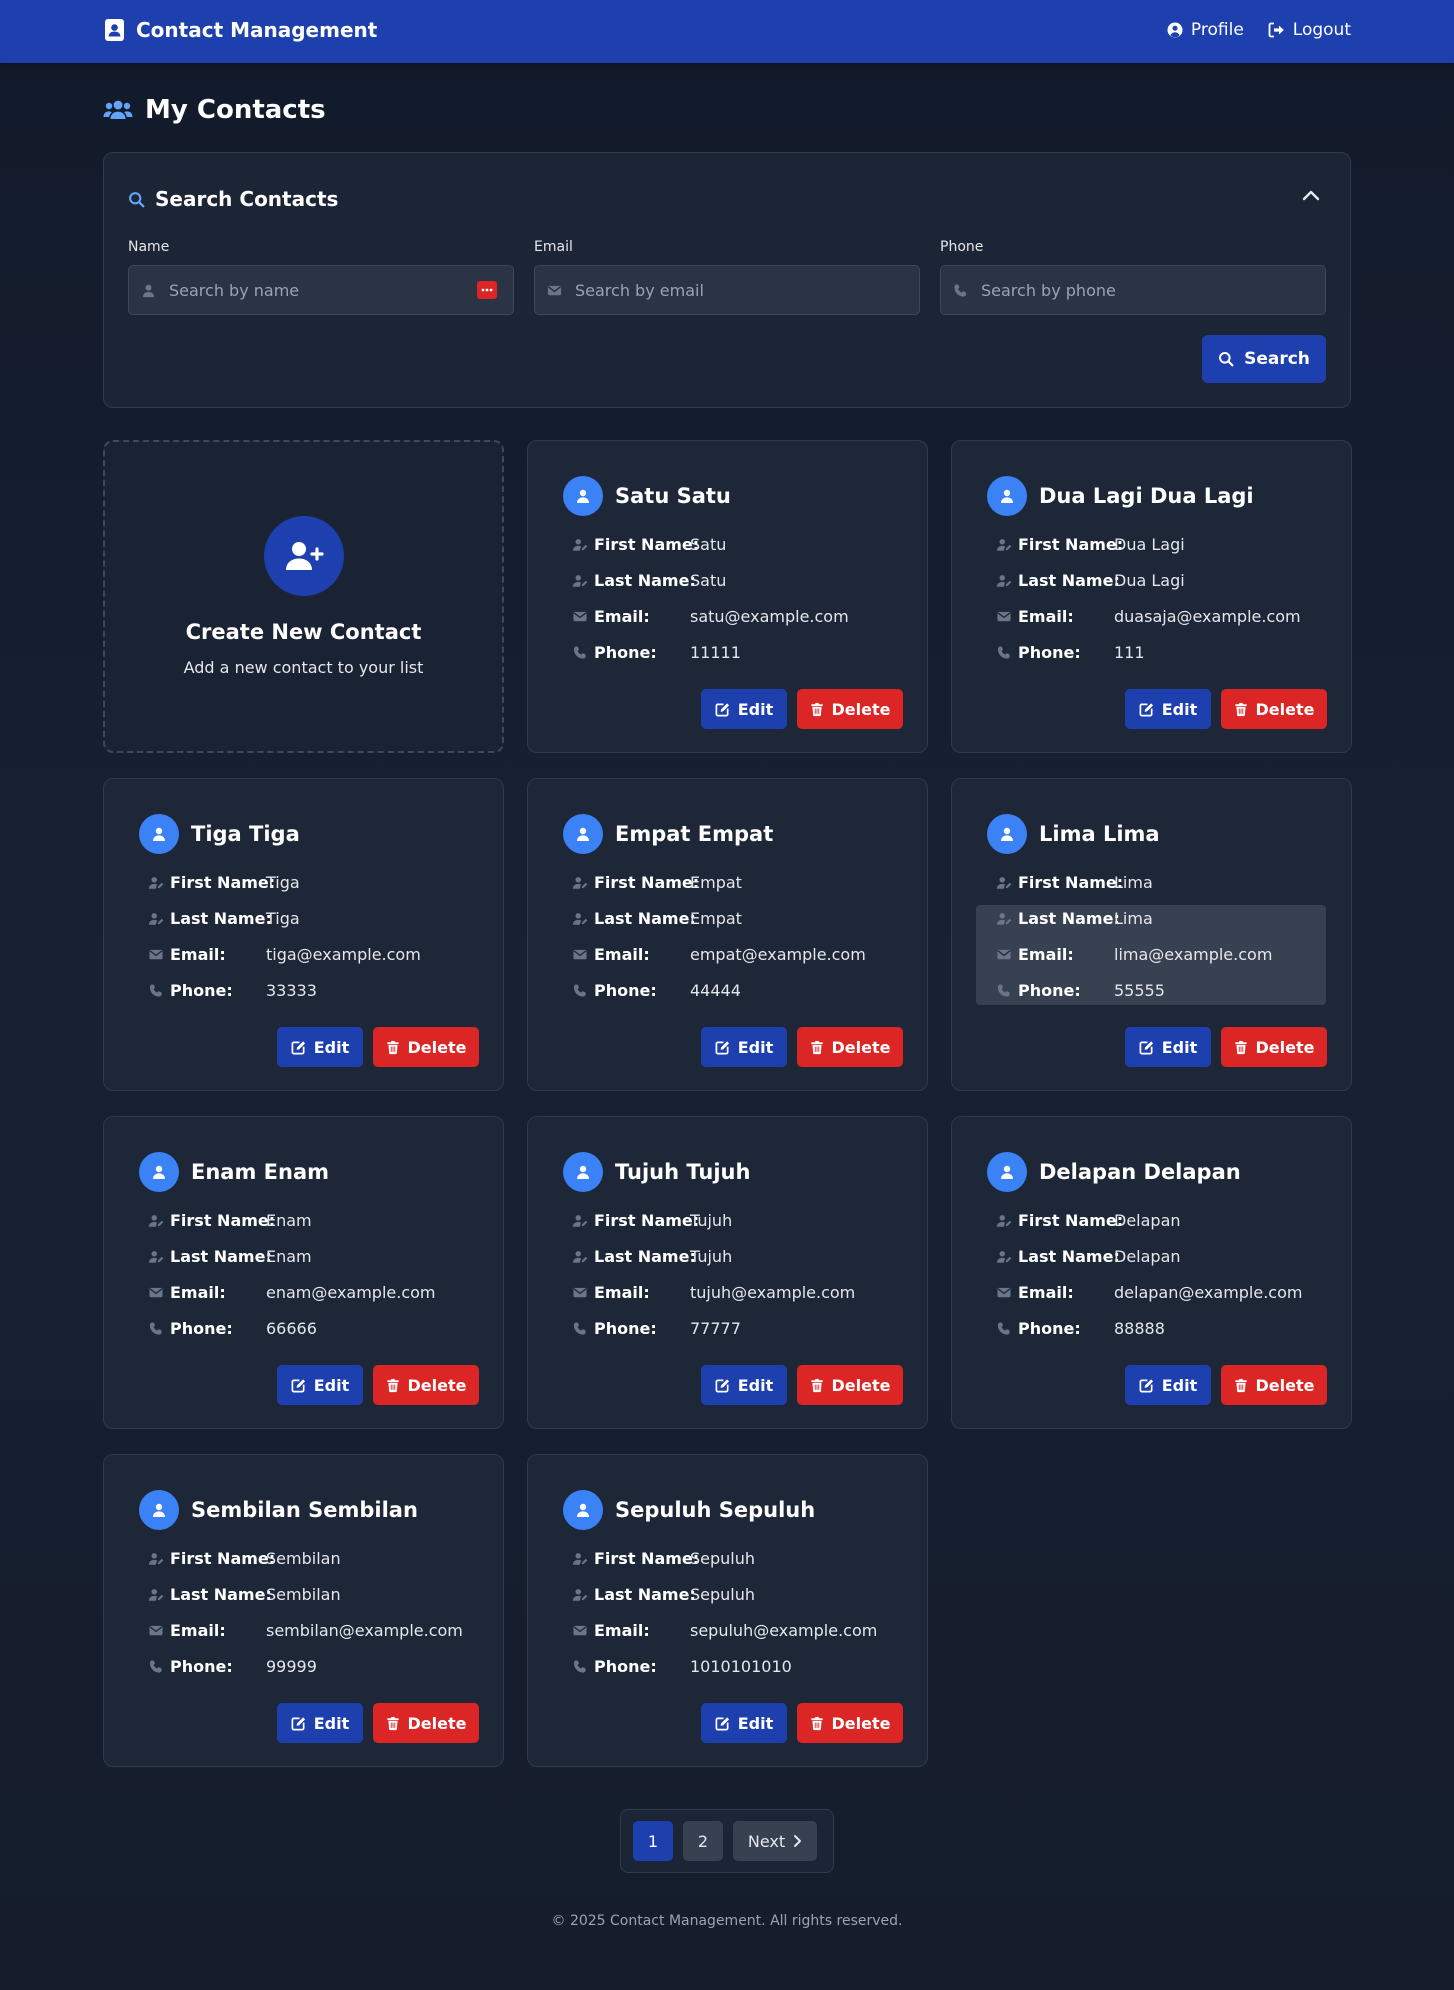 This screenshot has height=1990, width=1454. What do you see at coordinates (487, 290) in the screenshot?
I see `password-manager-icon` at bounding box center [487, 290].